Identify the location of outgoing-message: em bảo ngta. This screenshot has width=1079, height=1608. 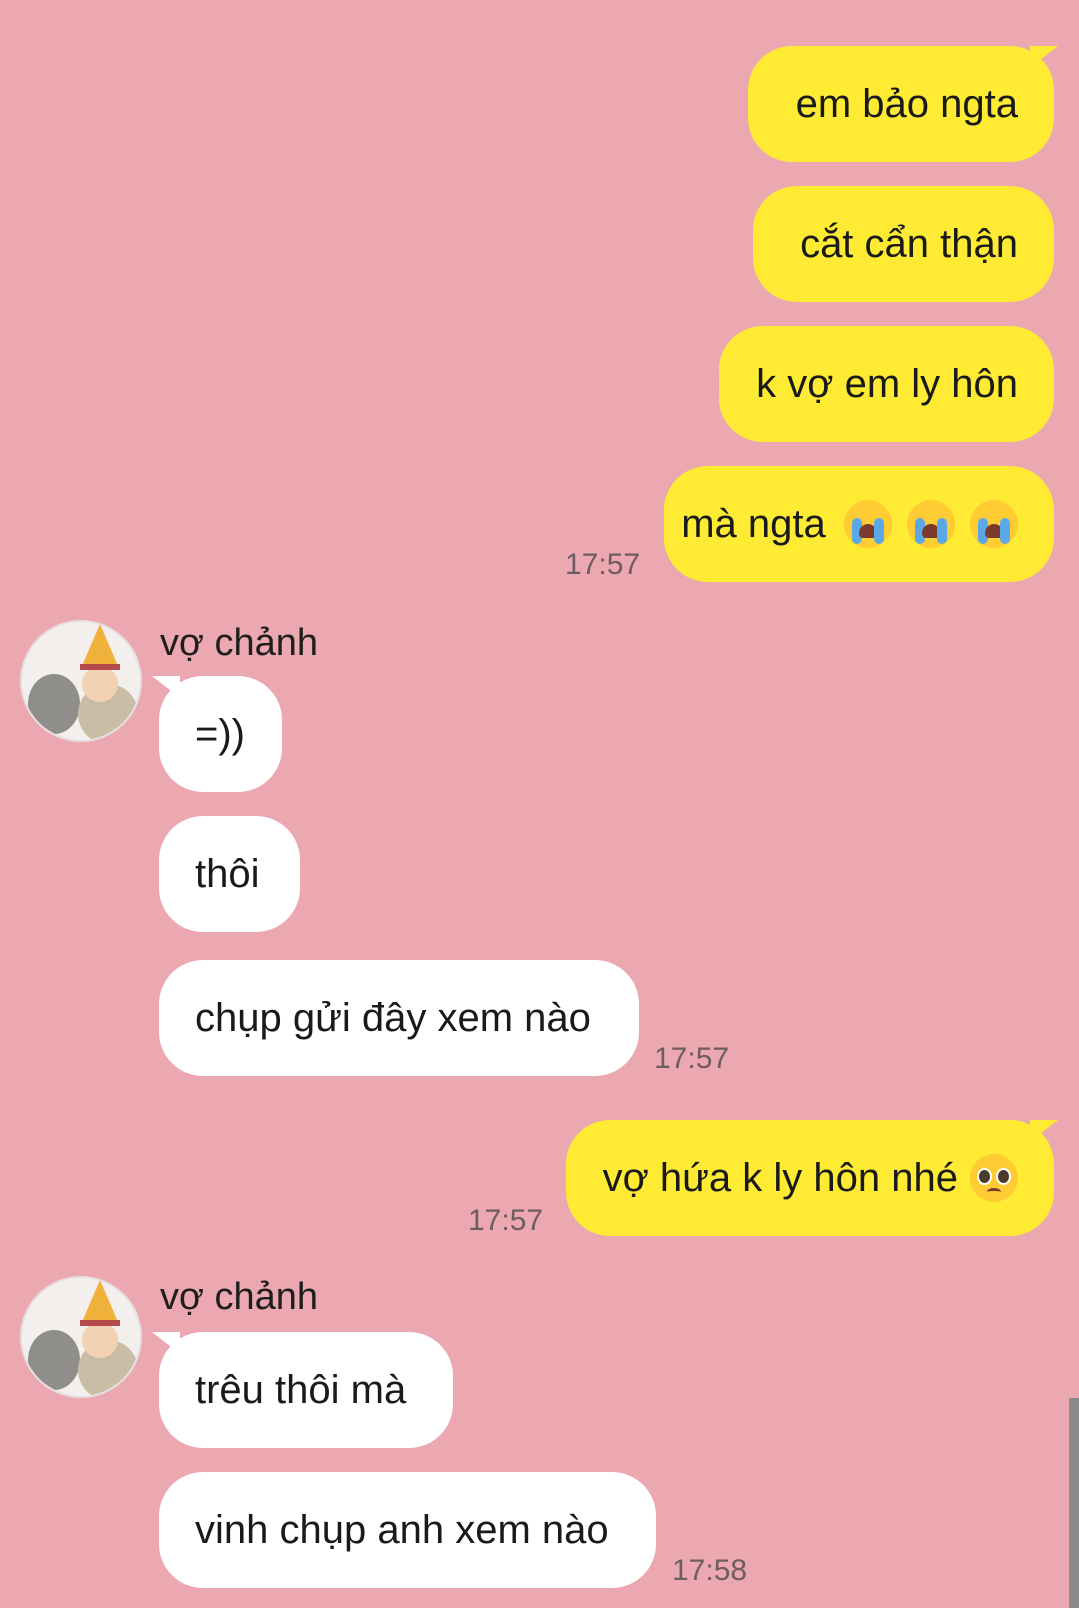
(901, 104).